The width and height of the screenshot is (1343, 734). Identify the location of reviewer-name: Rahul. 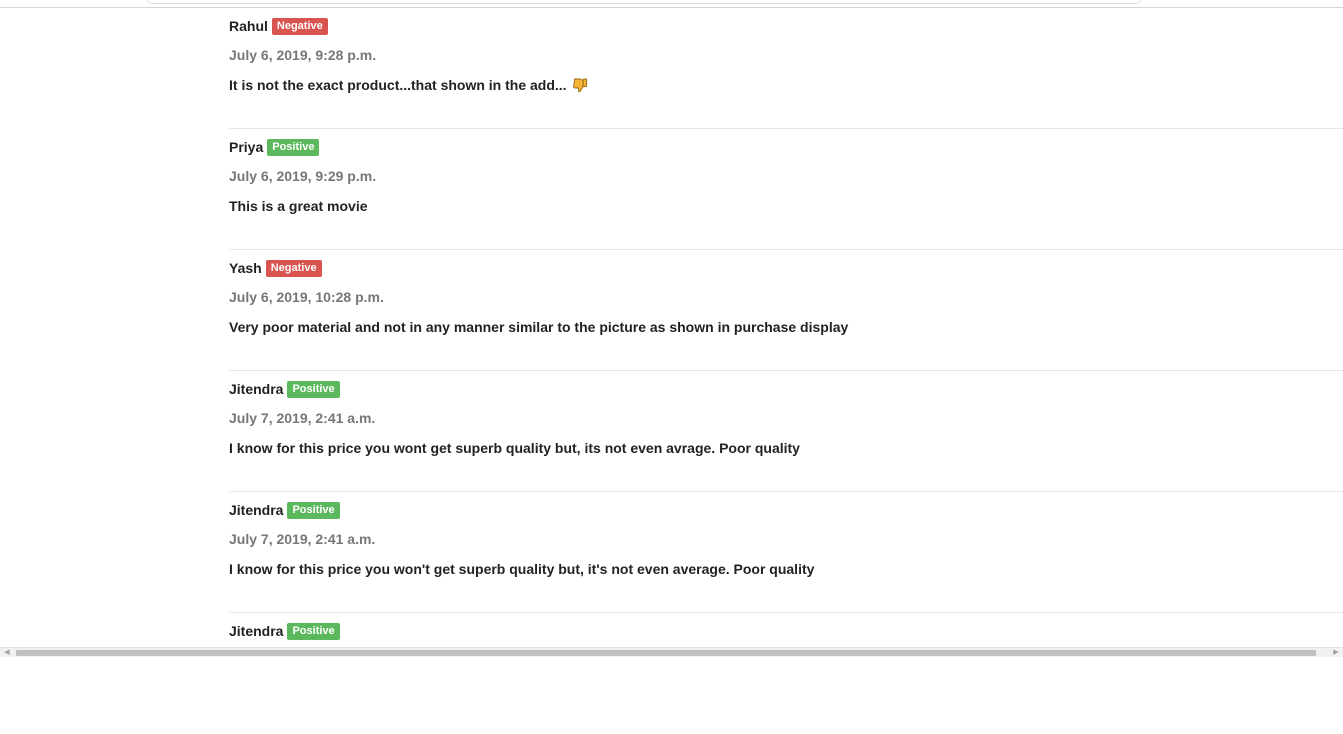
(248, 26).